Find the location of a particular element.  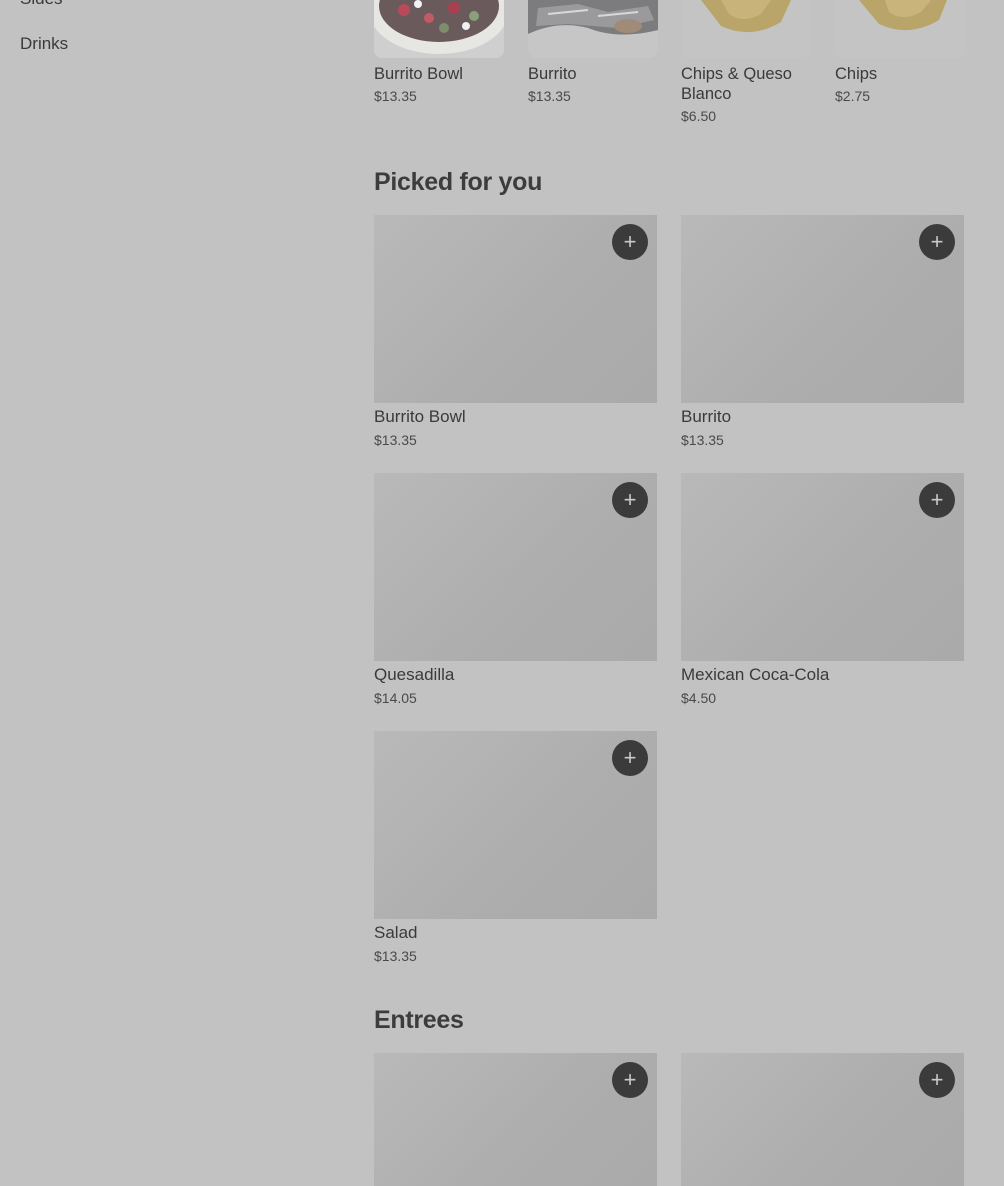

menu-card-mexican-coca-cola: + Mexican Coca-Cola $4.50 is located at coordinates (822, 589).